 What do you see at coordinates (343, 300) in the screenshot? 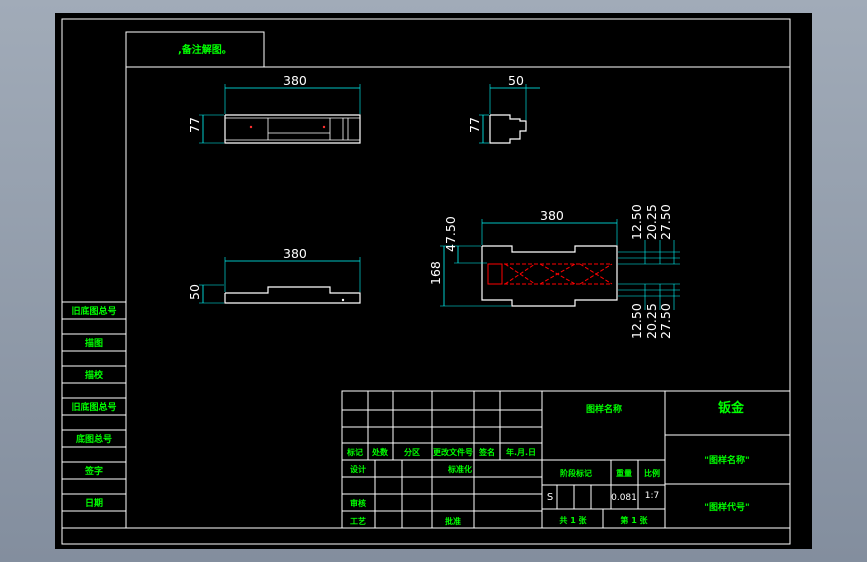
I see `top-view-hole` at bounding box center [343, 300].